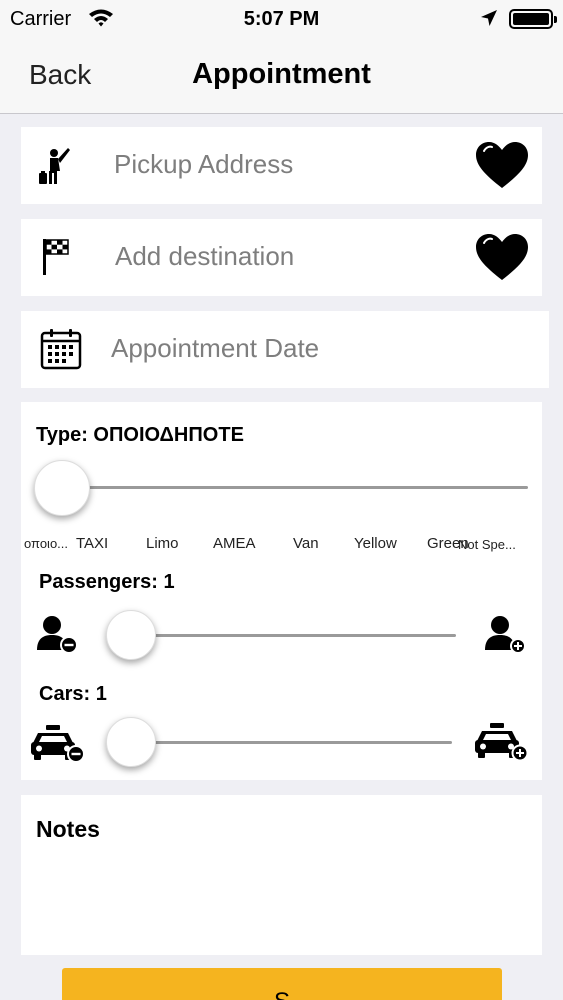 Image resolution: width=563 pixels, height=1000 pixels. I want to click on add-car-icon, so click(502, 744).